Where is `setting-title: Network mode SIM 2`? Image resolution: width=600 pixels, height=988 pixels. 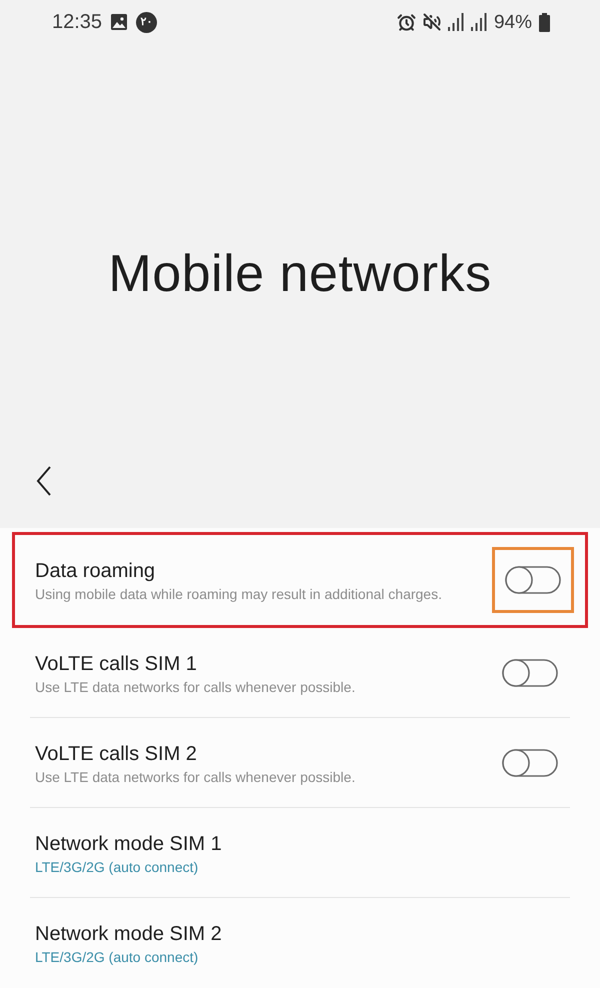 setting-title: Network mode SIM 2 is located at coordinates (128, 934).